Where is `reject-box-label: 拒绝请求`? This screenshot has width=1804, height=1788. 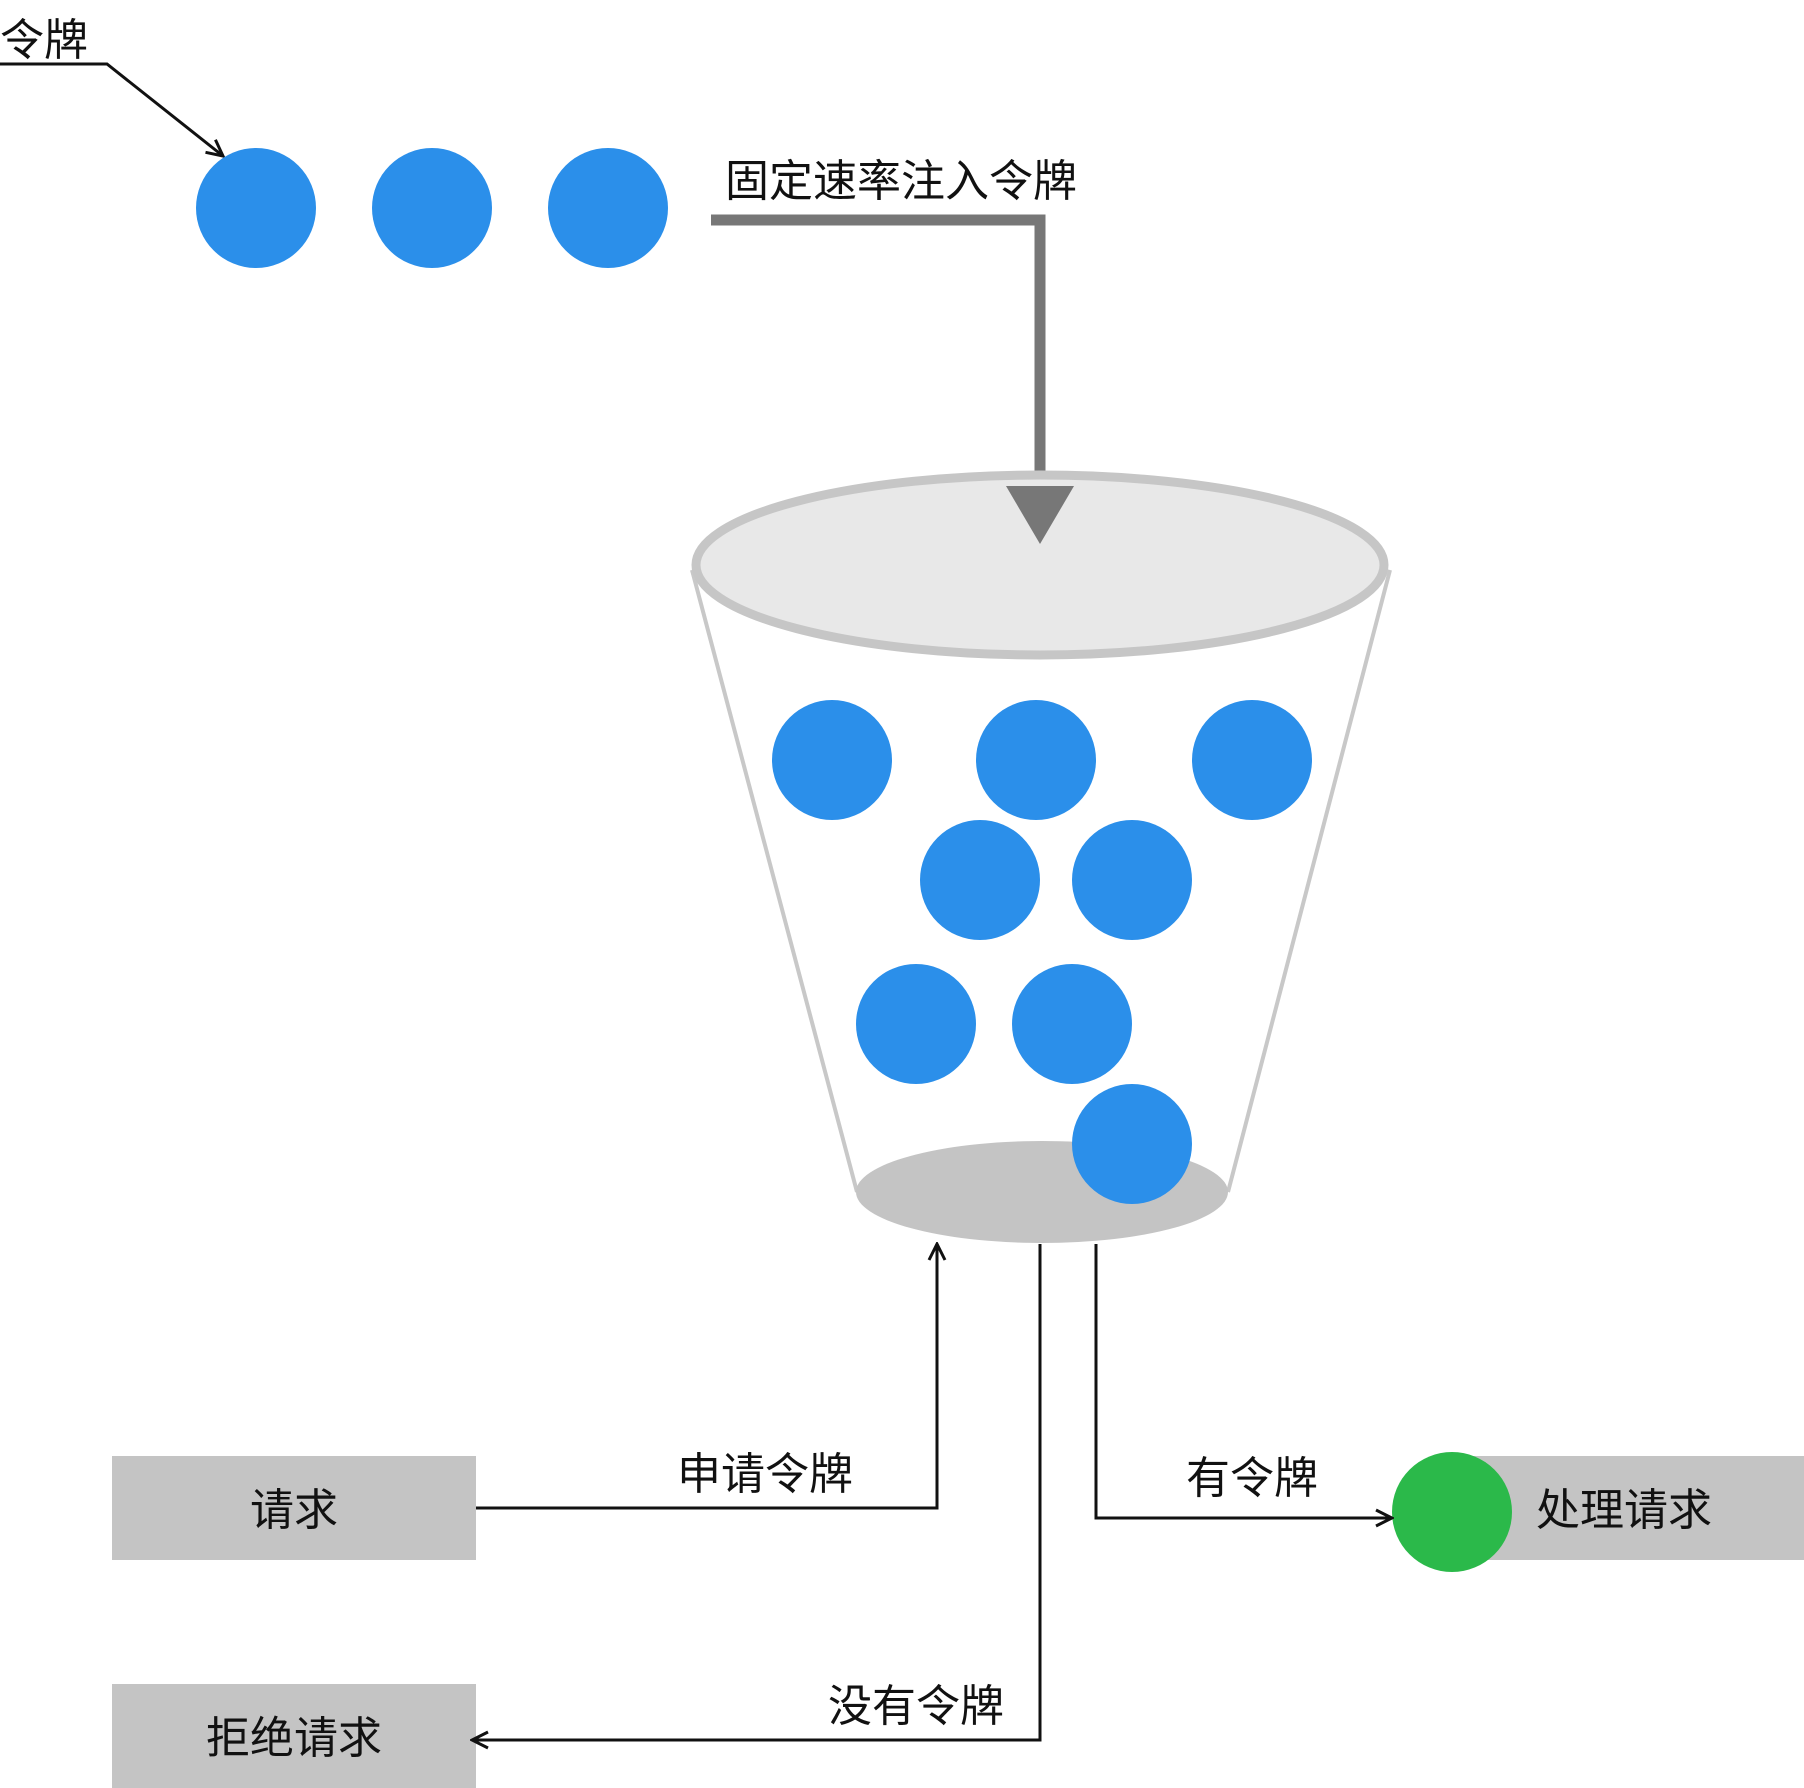
reject-box-label: 拒绝请求 is located at coordinates (294, 1738).